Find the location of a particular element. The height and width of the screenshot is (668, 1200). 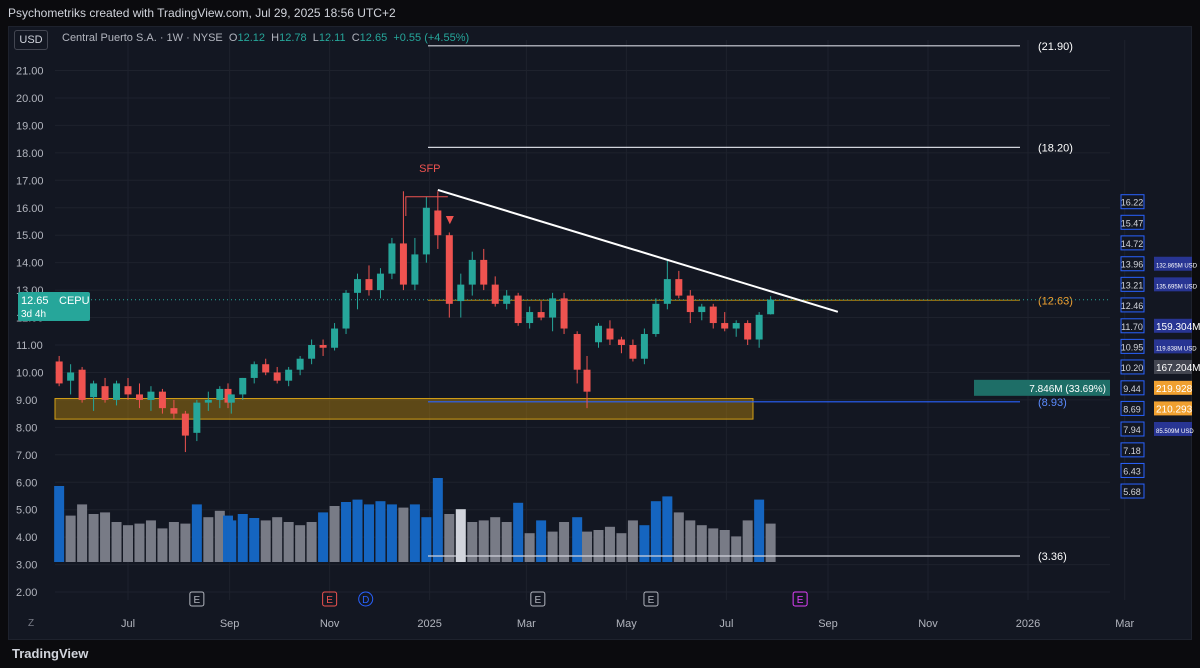

tradingview-logo: TradingView is located at coordinates (50, 653).